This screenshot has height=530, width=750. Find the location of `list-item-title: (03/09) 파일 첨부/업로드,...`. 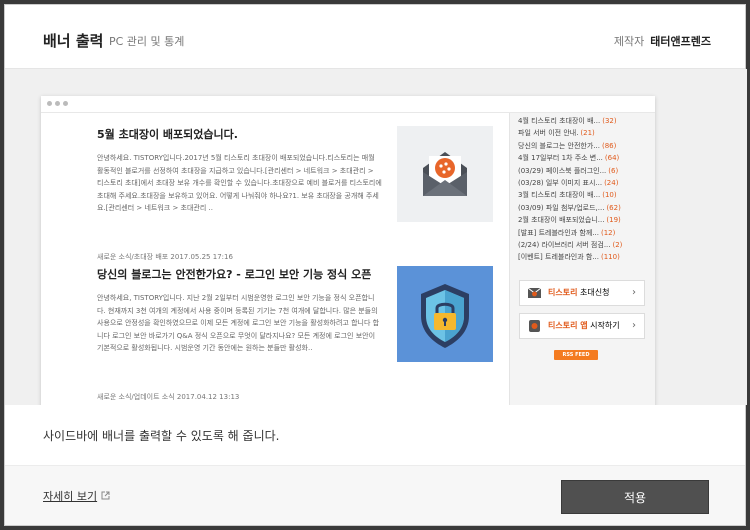

list-item-title: (03/09) 파일 첨부/업로드,... is located at coordinates (561, 207).